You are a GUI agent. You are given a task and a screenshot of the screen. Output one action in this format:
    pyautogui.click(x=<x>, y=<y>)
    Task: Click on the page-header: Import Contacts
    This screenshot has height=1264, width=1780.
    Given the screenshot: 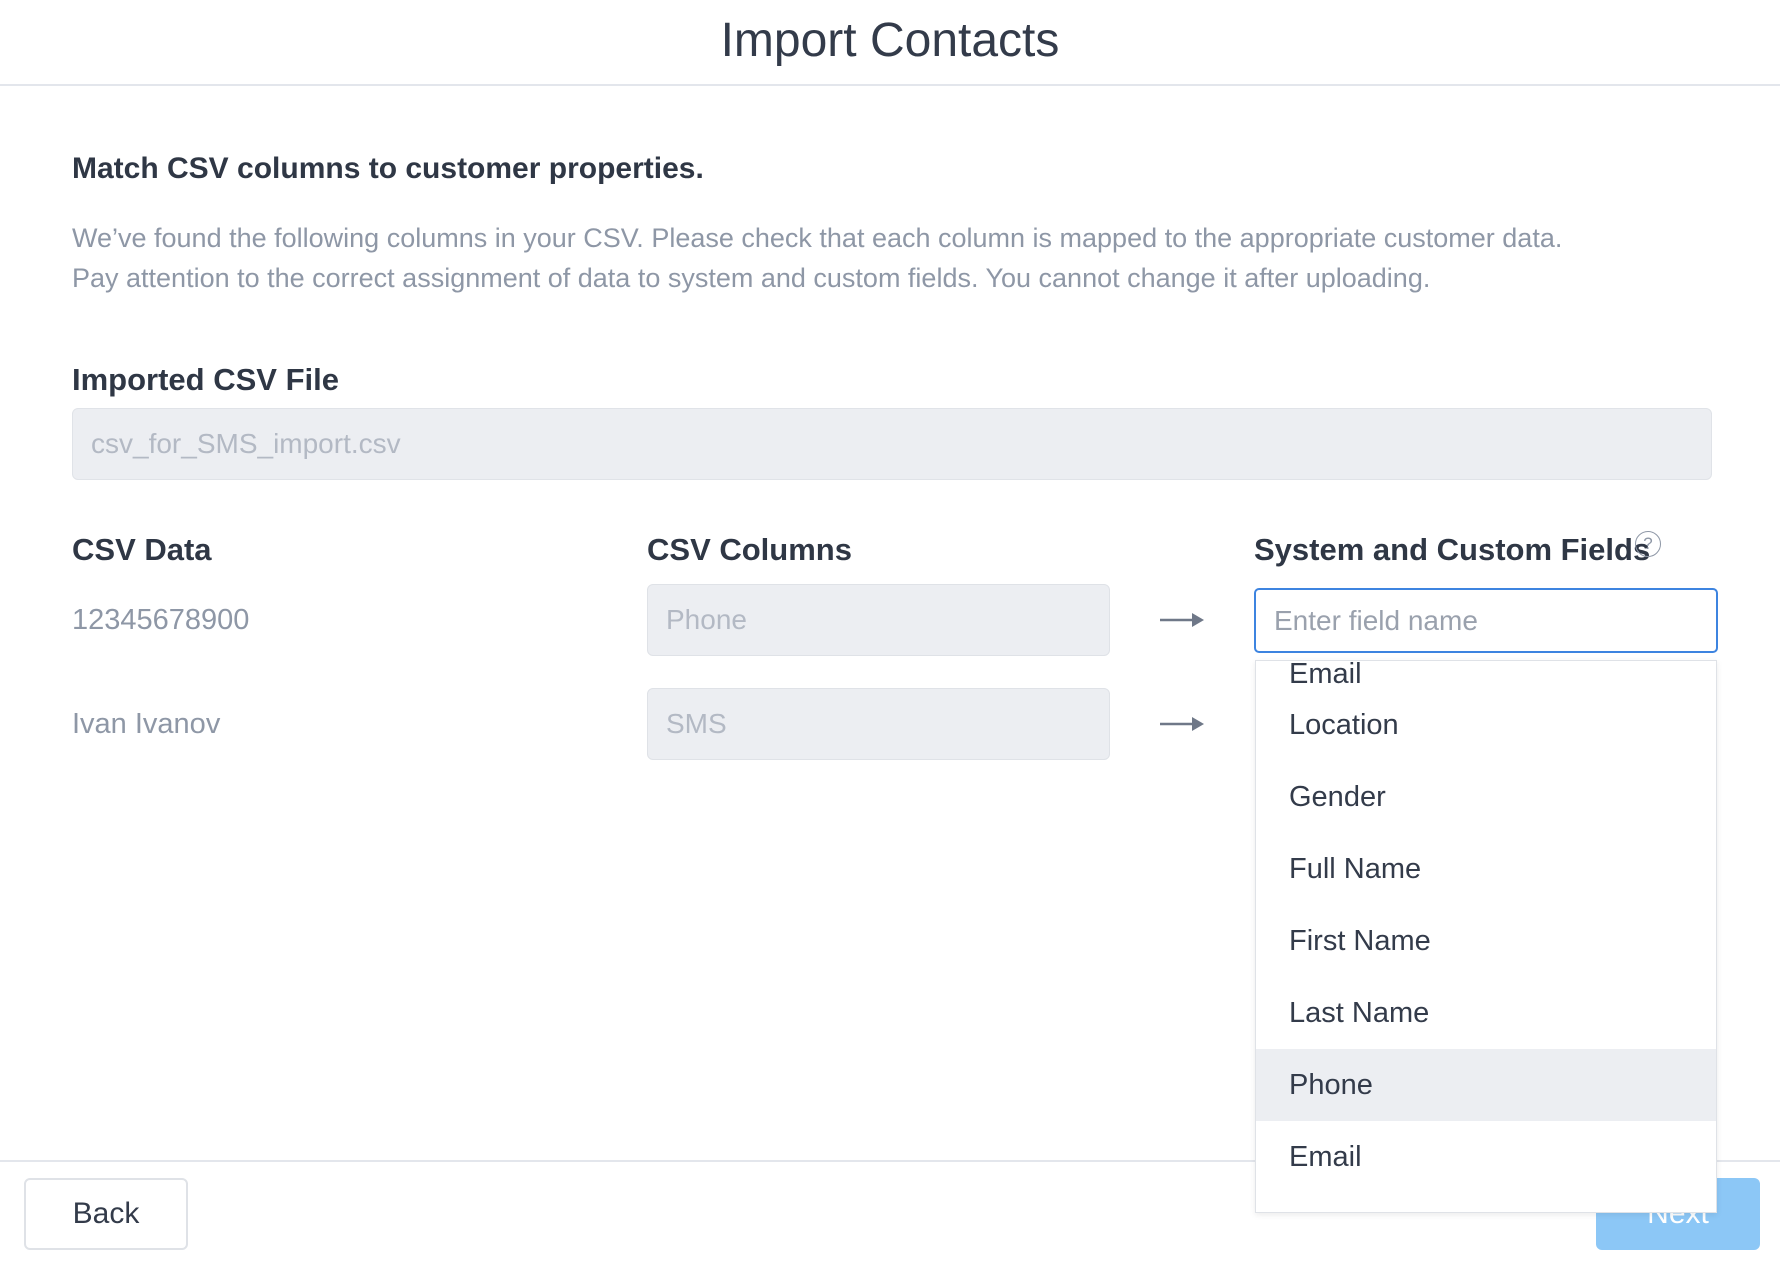 What is the action you would take?
    pyautogui.click(x=890, y=43)
    